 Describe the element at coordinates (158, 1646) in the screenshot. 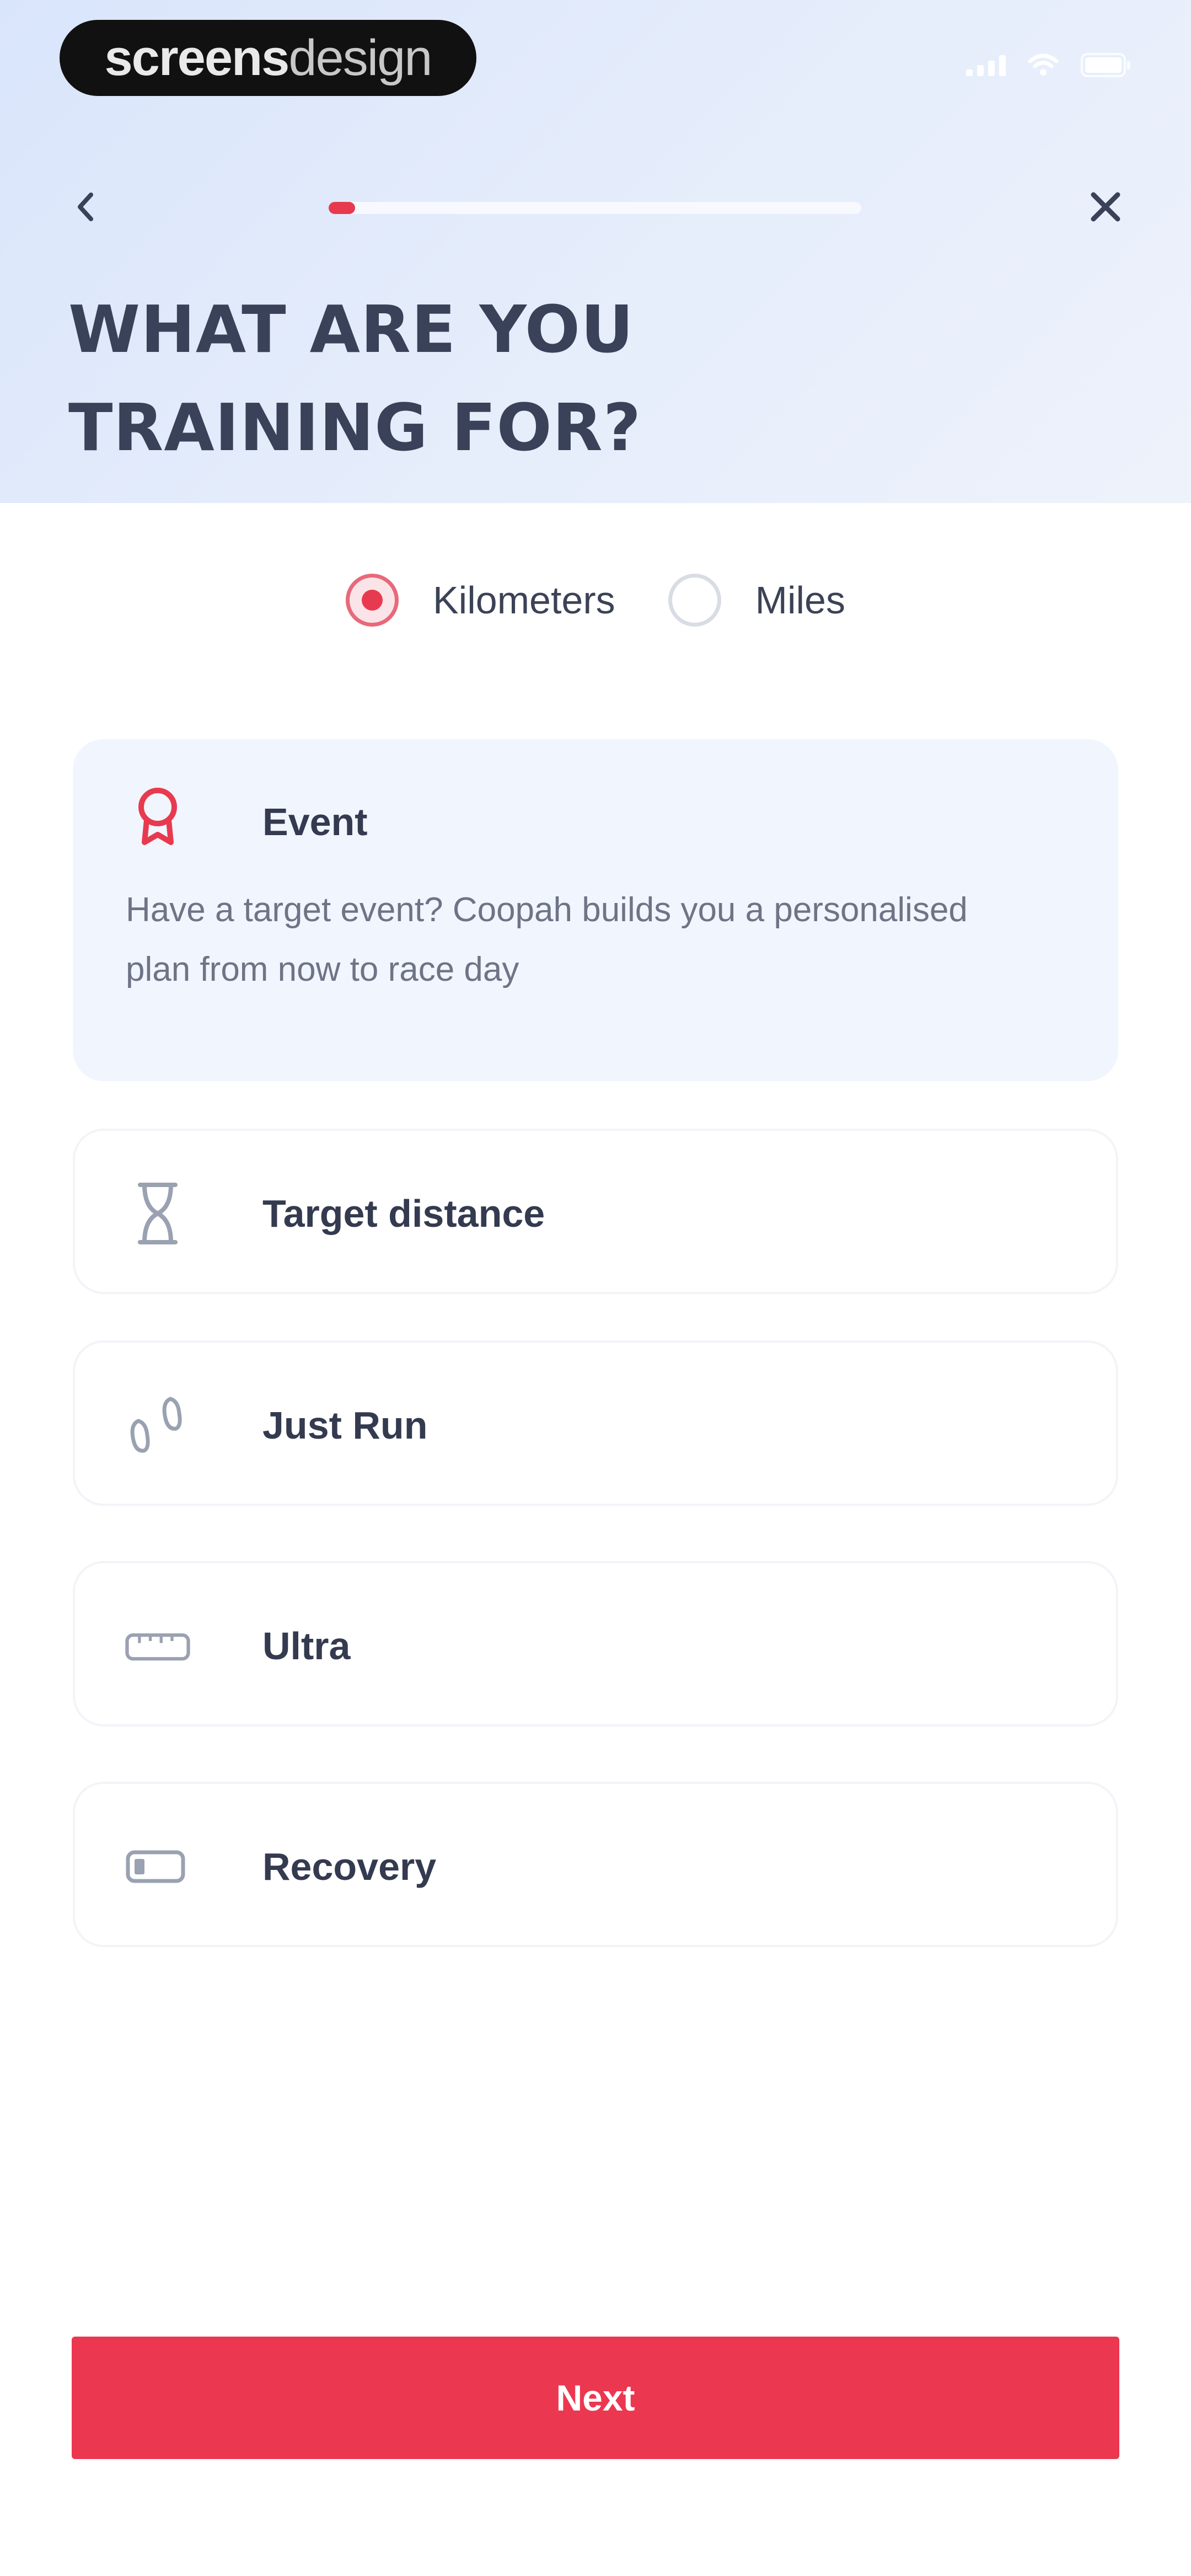

I see `ruler-icon` at that location.